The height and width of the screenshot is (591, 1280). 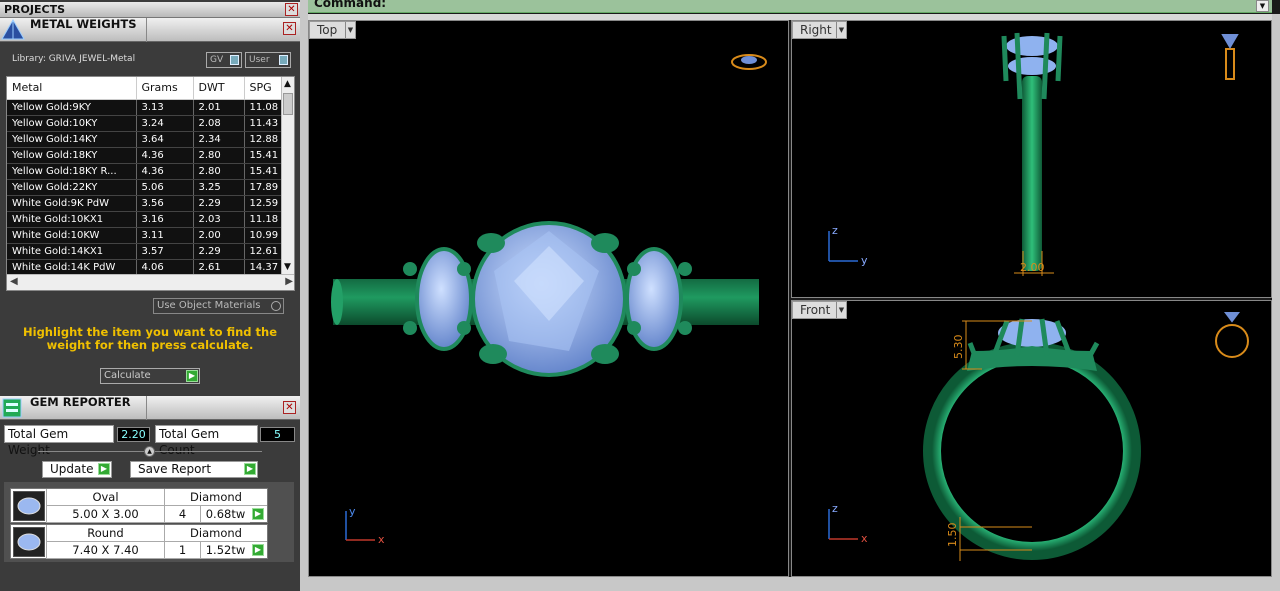 I want to click on table-cell: Yellow Gold:14KY, so click(x=72, y=139).